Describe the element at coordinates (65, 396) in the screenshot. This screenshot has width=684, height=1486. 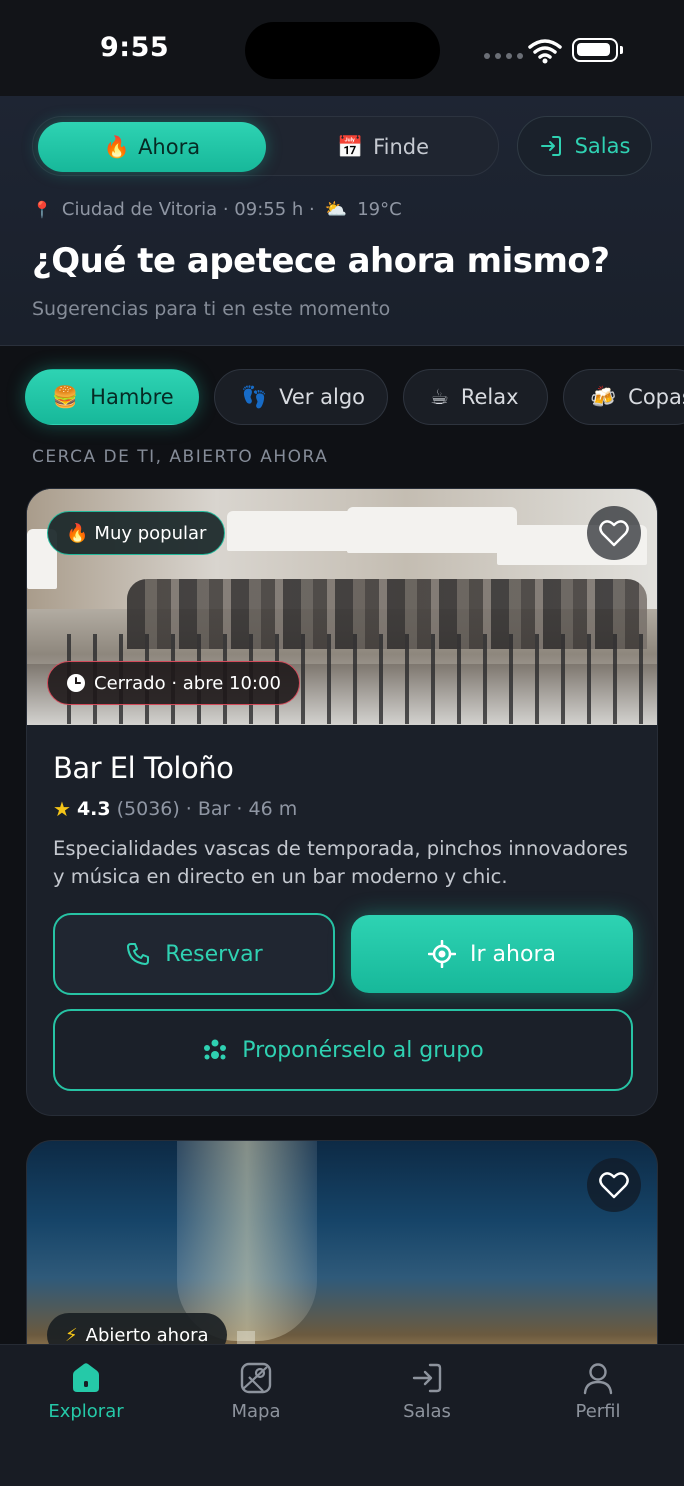
I see `burger-icon: 🍔` at that location.